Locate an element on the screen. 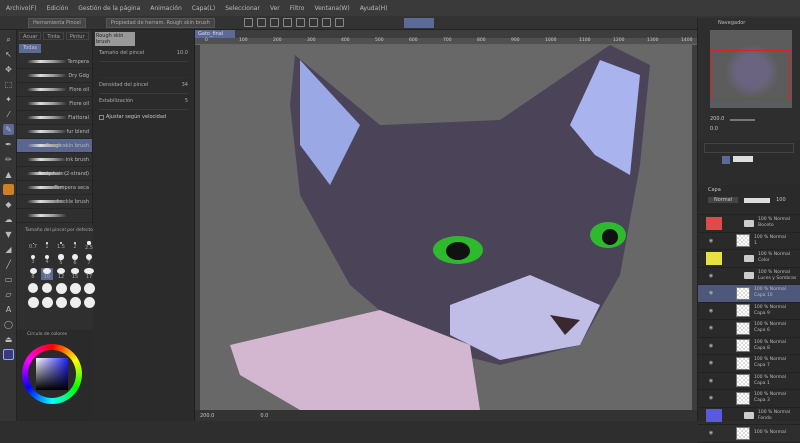 The width and height of the screenshot is (800, 443). auto-select-tool-icon: ✦ is located at coordinates (8, 99).